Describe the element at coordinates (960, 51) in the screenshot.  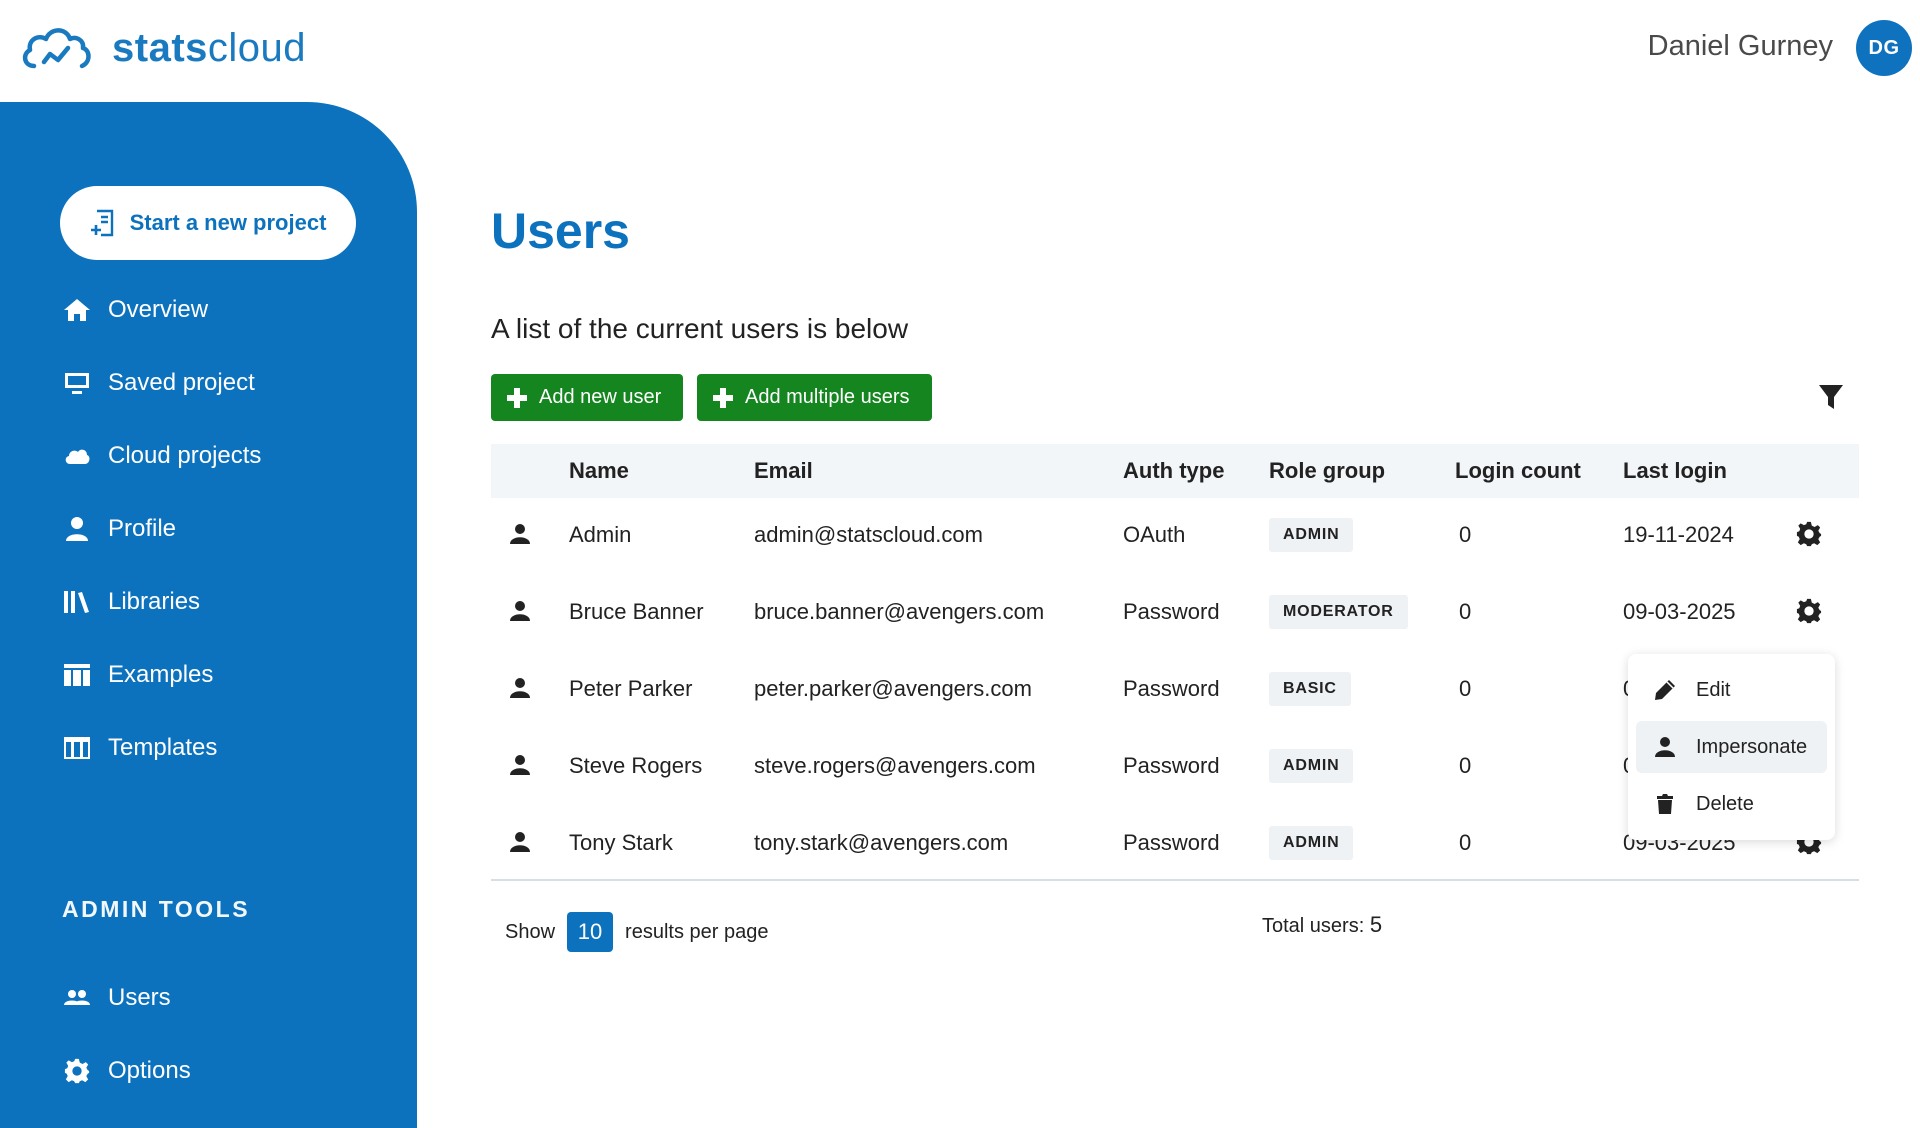
I see `top-bar: statscloud Daniel Gurney DG` at that location.